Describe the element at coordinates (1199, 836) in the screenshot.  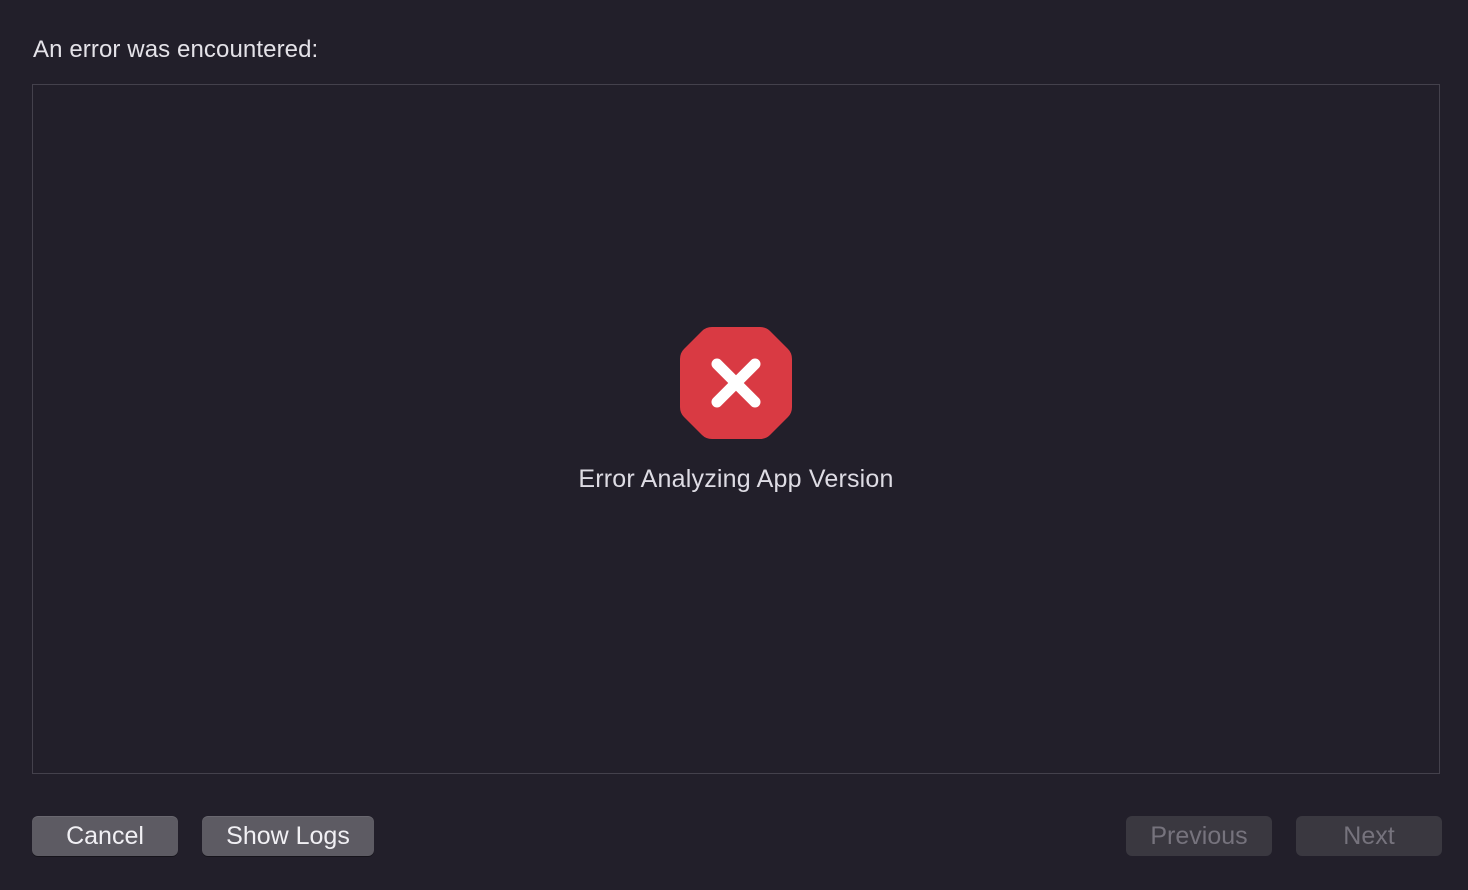
I see `previous-button: Previous` at that location.